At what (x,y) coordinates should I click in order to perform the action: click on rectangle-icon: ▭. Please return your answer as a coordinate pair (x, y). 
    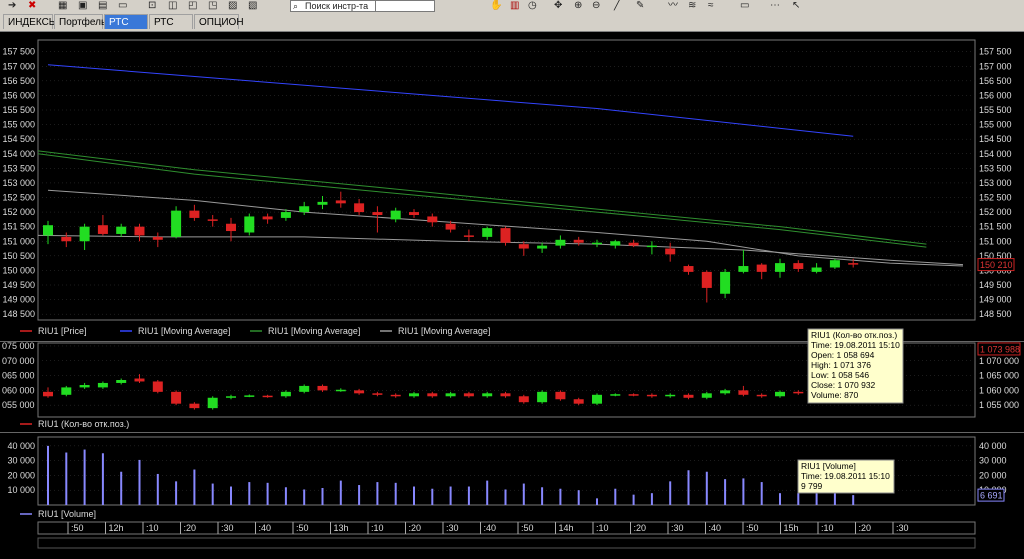
    Looking at the image, I should click on (744, 5).